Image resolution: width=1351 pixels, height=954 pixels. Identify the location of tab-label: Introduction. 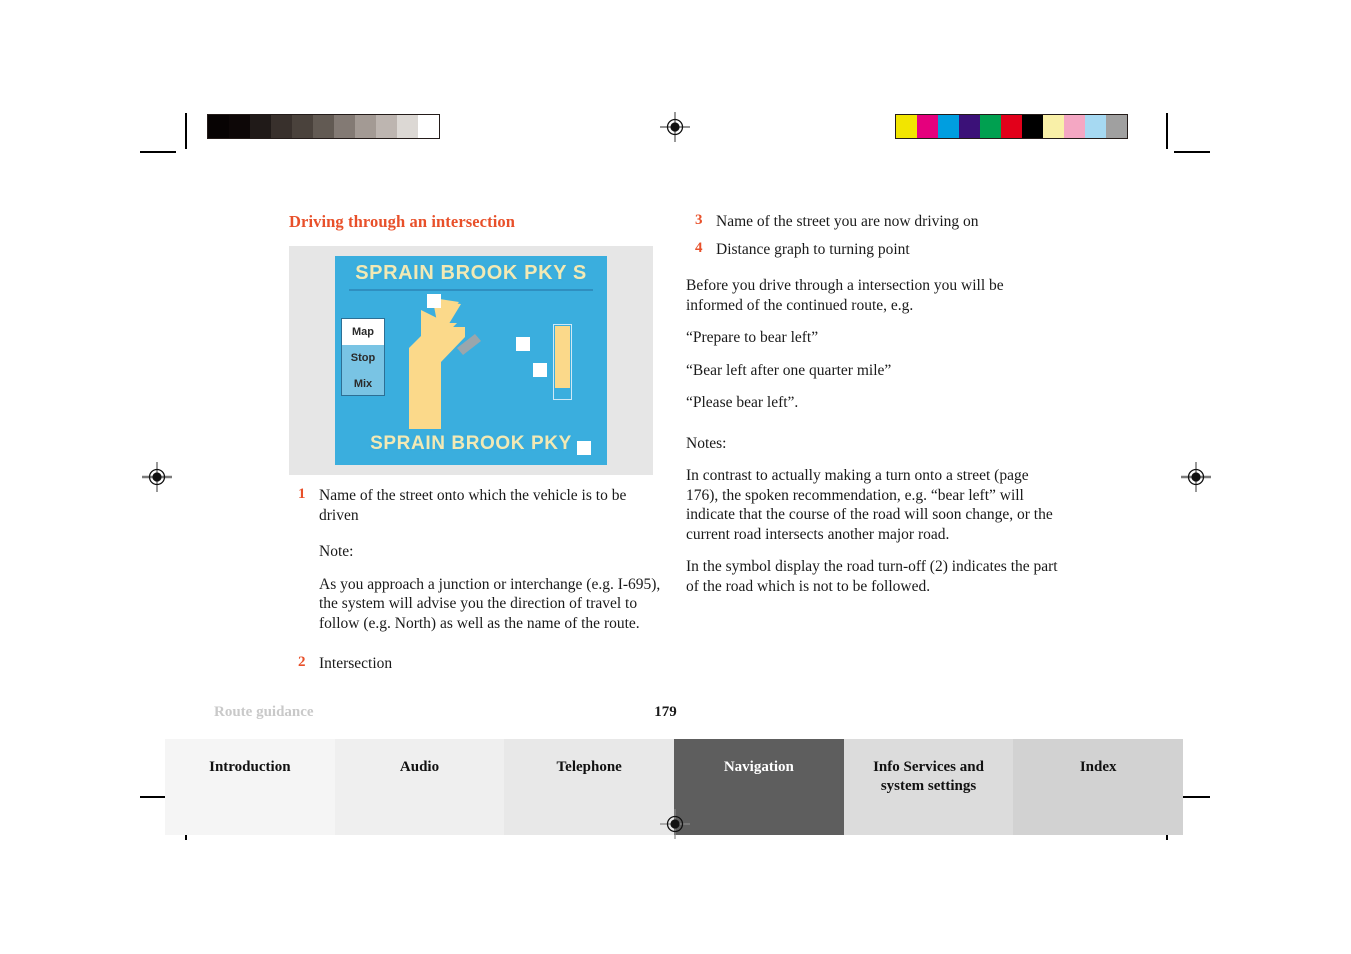
(250, 767).